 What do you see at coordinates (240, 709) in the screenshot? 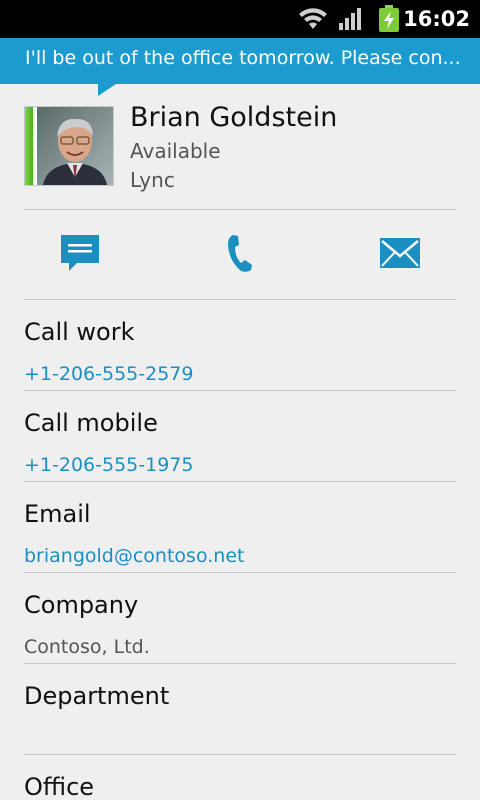
I see `department-row: Department` at bounding box center [240, 709].